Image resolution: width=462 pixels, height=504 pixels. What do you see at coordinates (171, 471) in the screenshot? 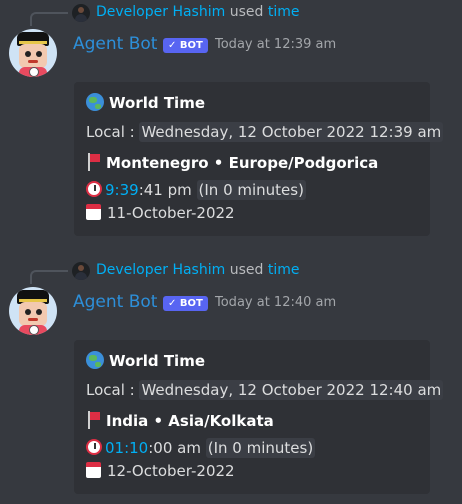
I see `date-text: 12-October-2022` at bounding box center [171, 471].